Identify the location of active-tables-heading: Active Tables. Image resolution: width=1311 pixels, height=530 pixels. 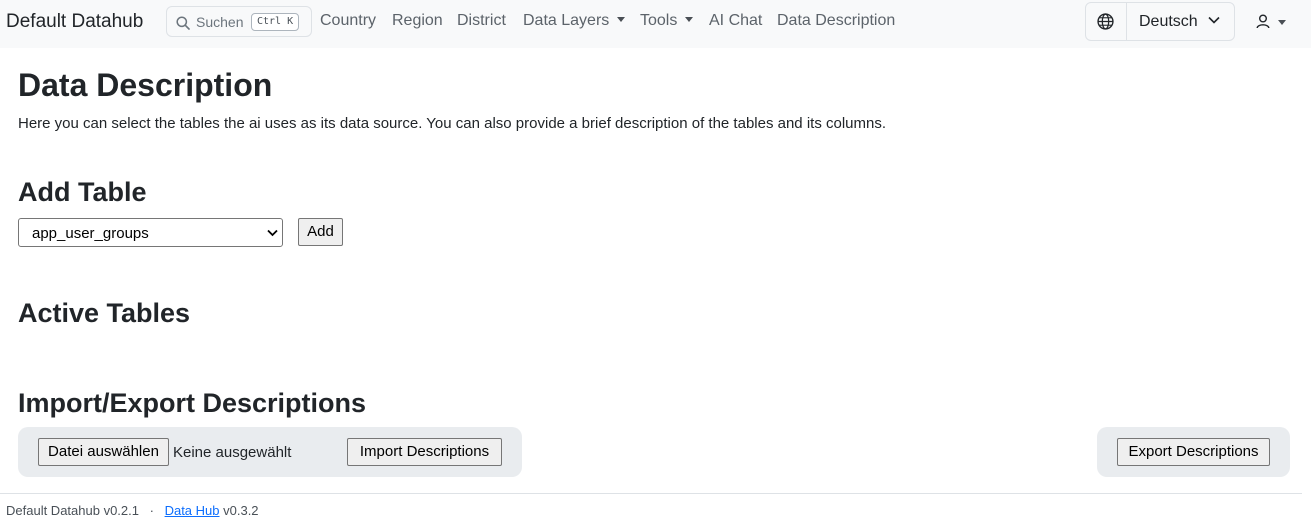
(104, 313).